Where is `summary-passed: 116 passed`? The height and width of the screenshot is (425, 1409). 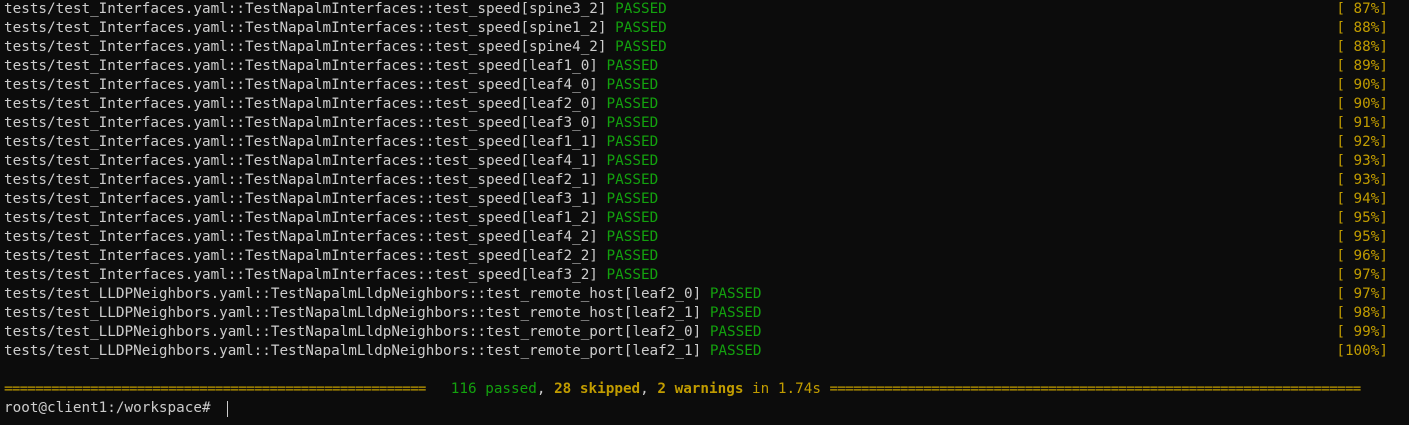
summary-passed: 116 passed is located at coordinates (493, 389).